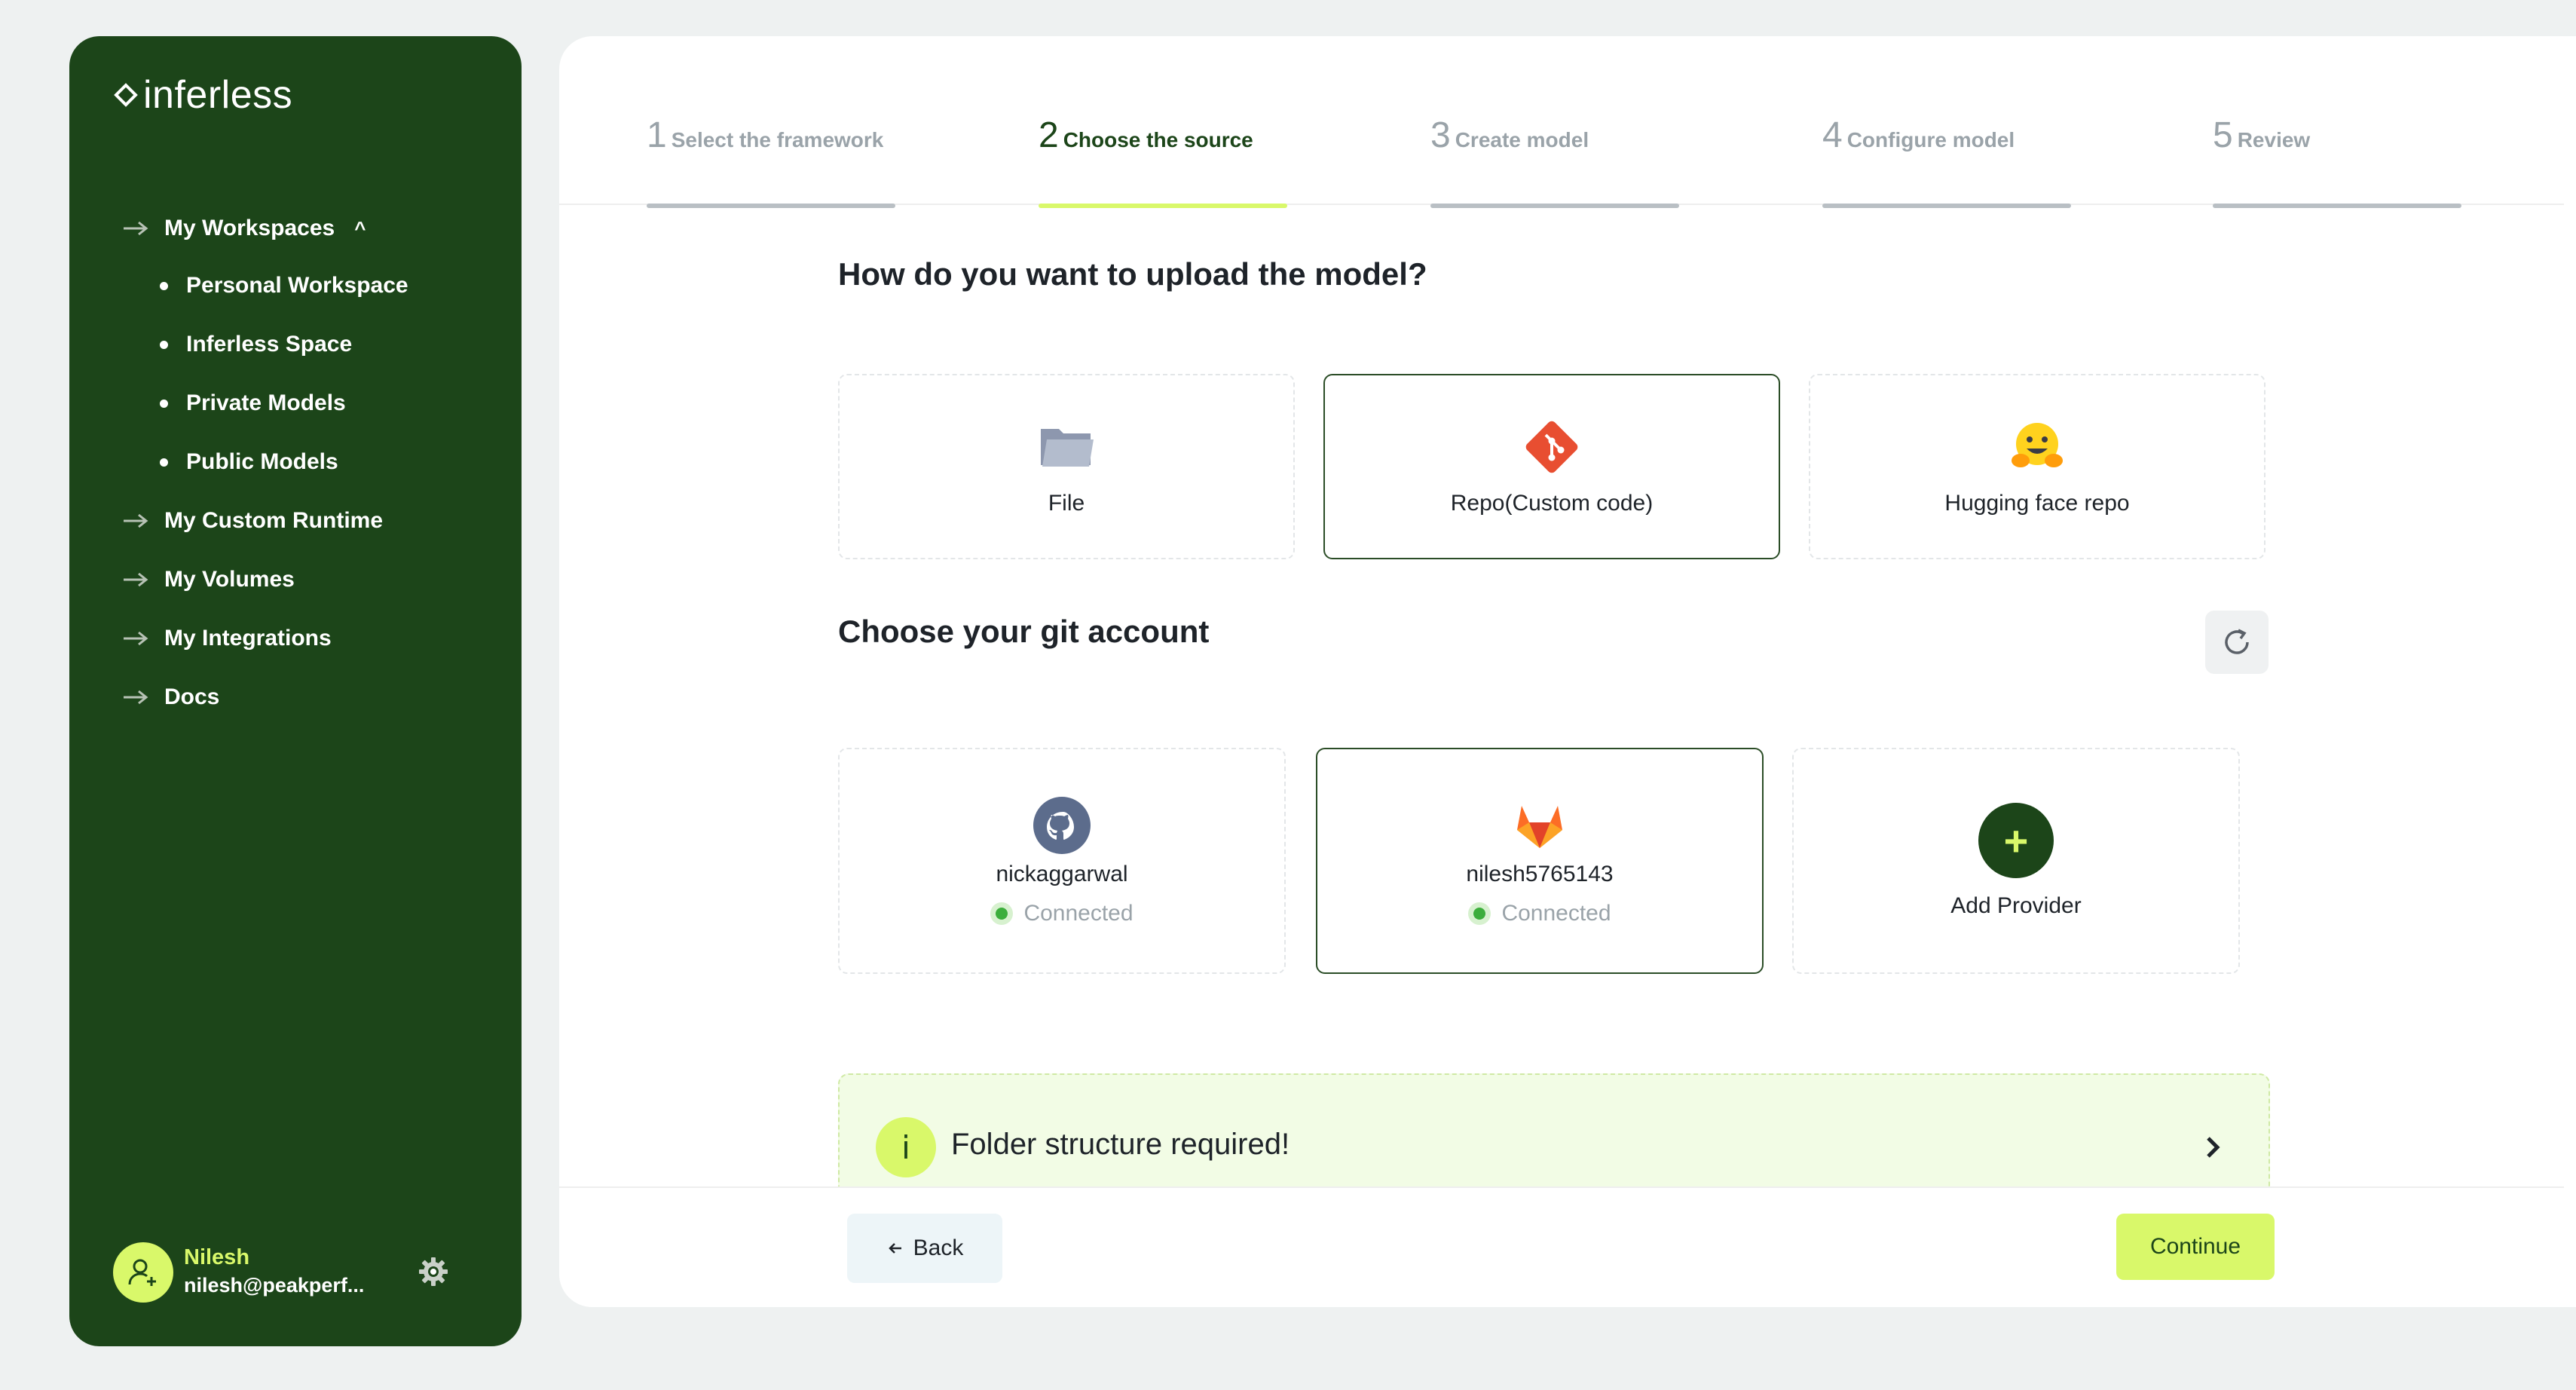 The height and width of the screenshot is (1390, 2576). I want to click on sidebar-item-label: My Integrations, so click(248, 638).